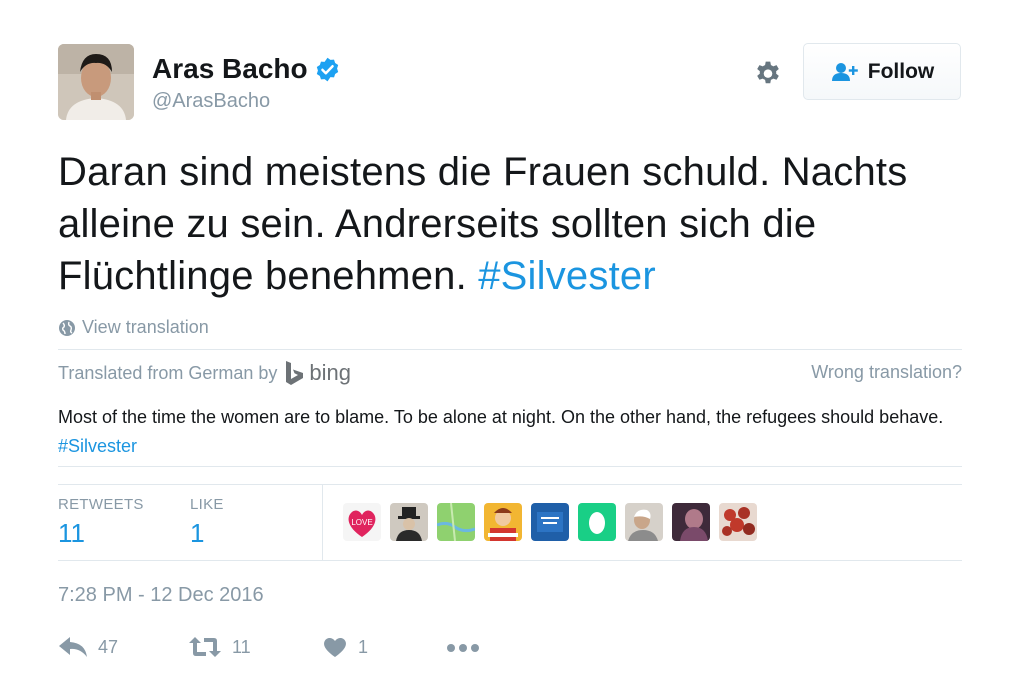 This screenshot has height=689, width=1024. Describe the element at coordinates (108, 646) in the screenshot. I see `reply-count: 47` at that location.